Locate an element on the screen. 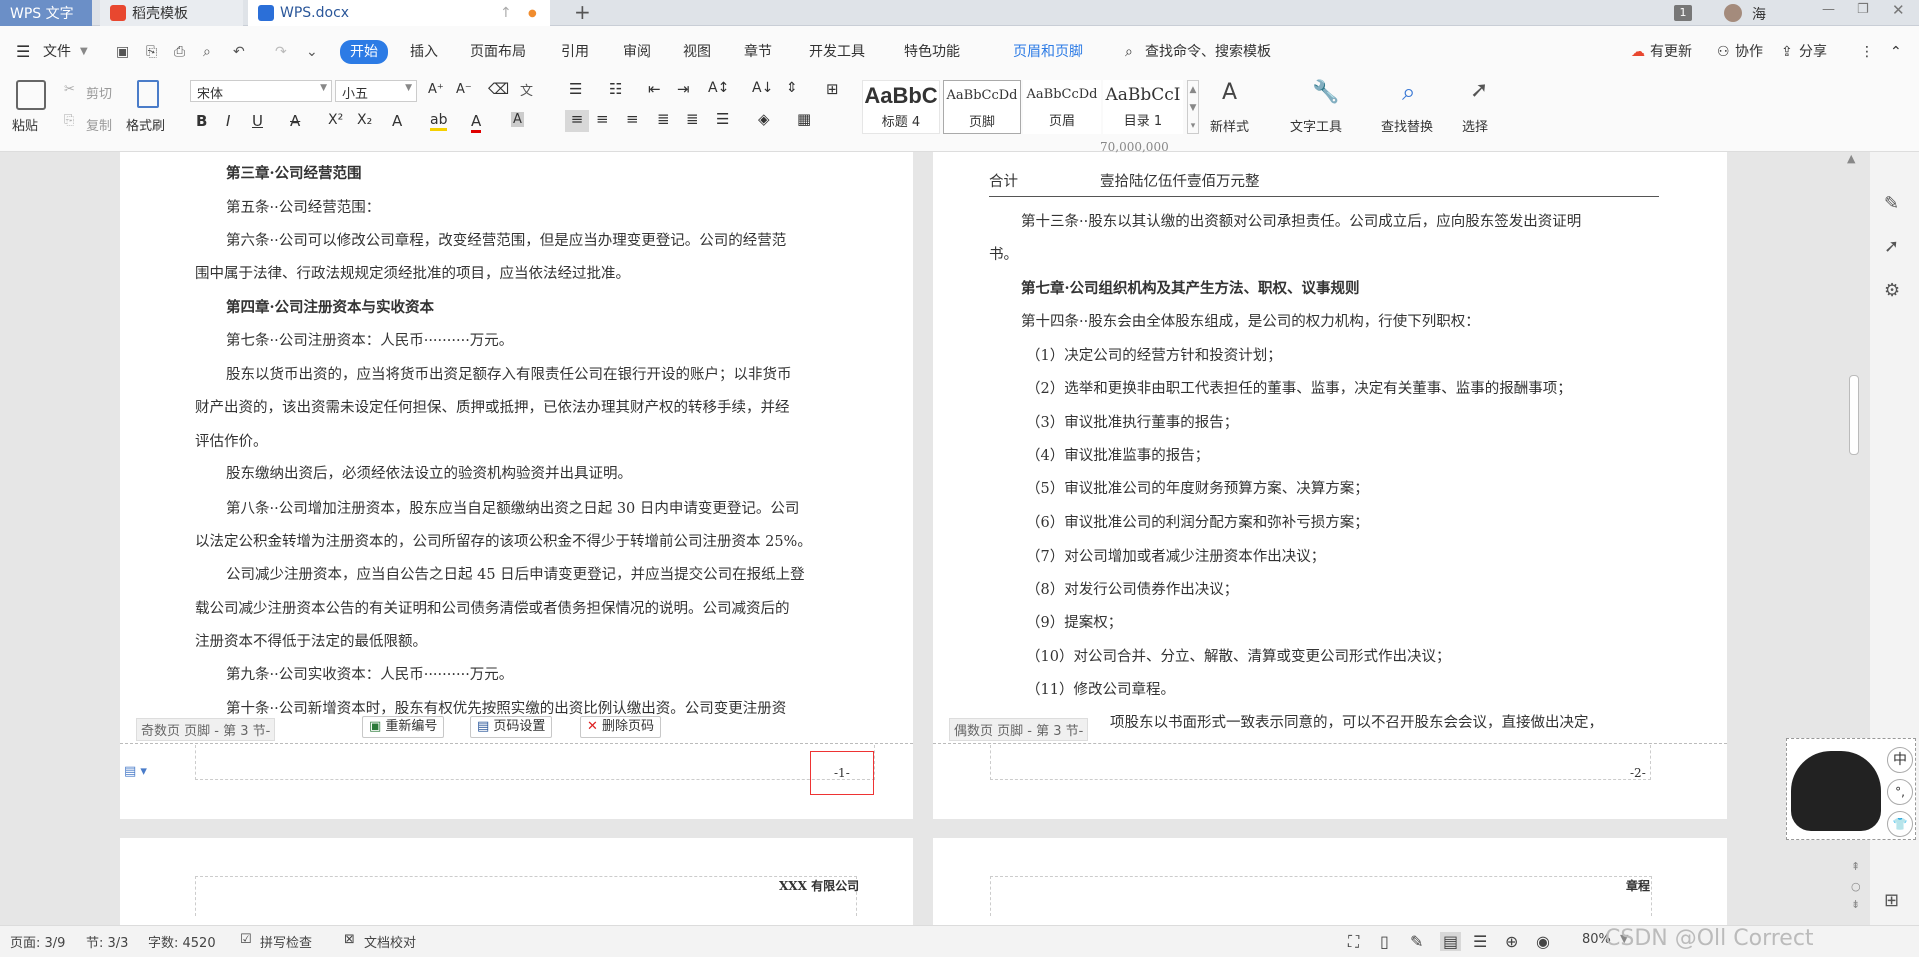 The image size is (1919, 957). doc-paragraph-line: 第九条··公司实收资本：人民币··········万元。 is located at coordinates (369, 673).